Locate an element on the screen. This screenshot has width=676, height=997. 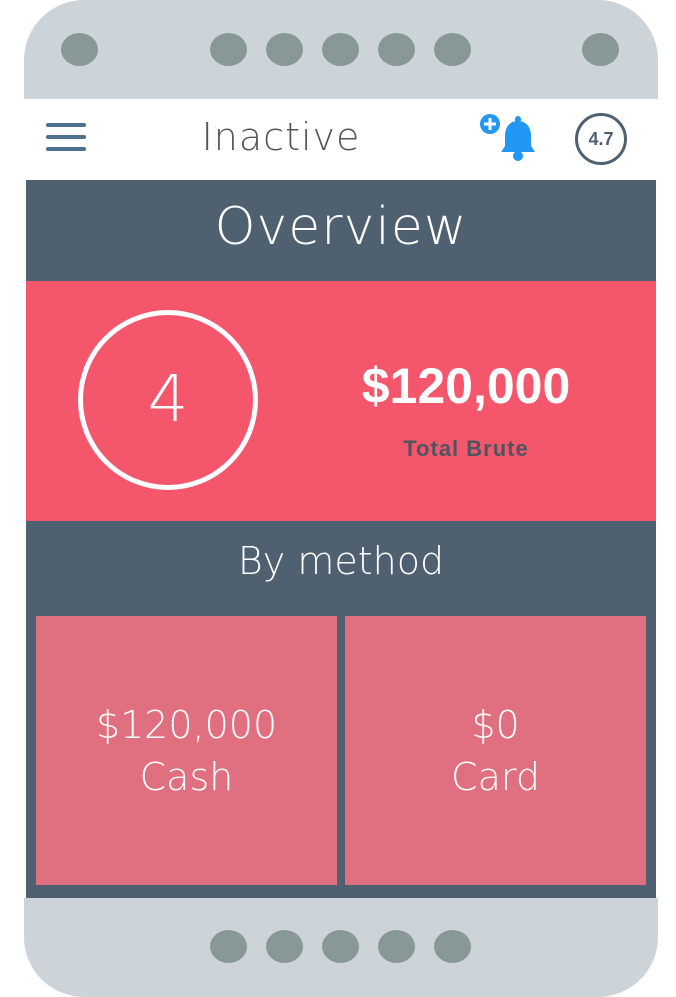
device-bezel-bottom is located at coordinates (341, 947).